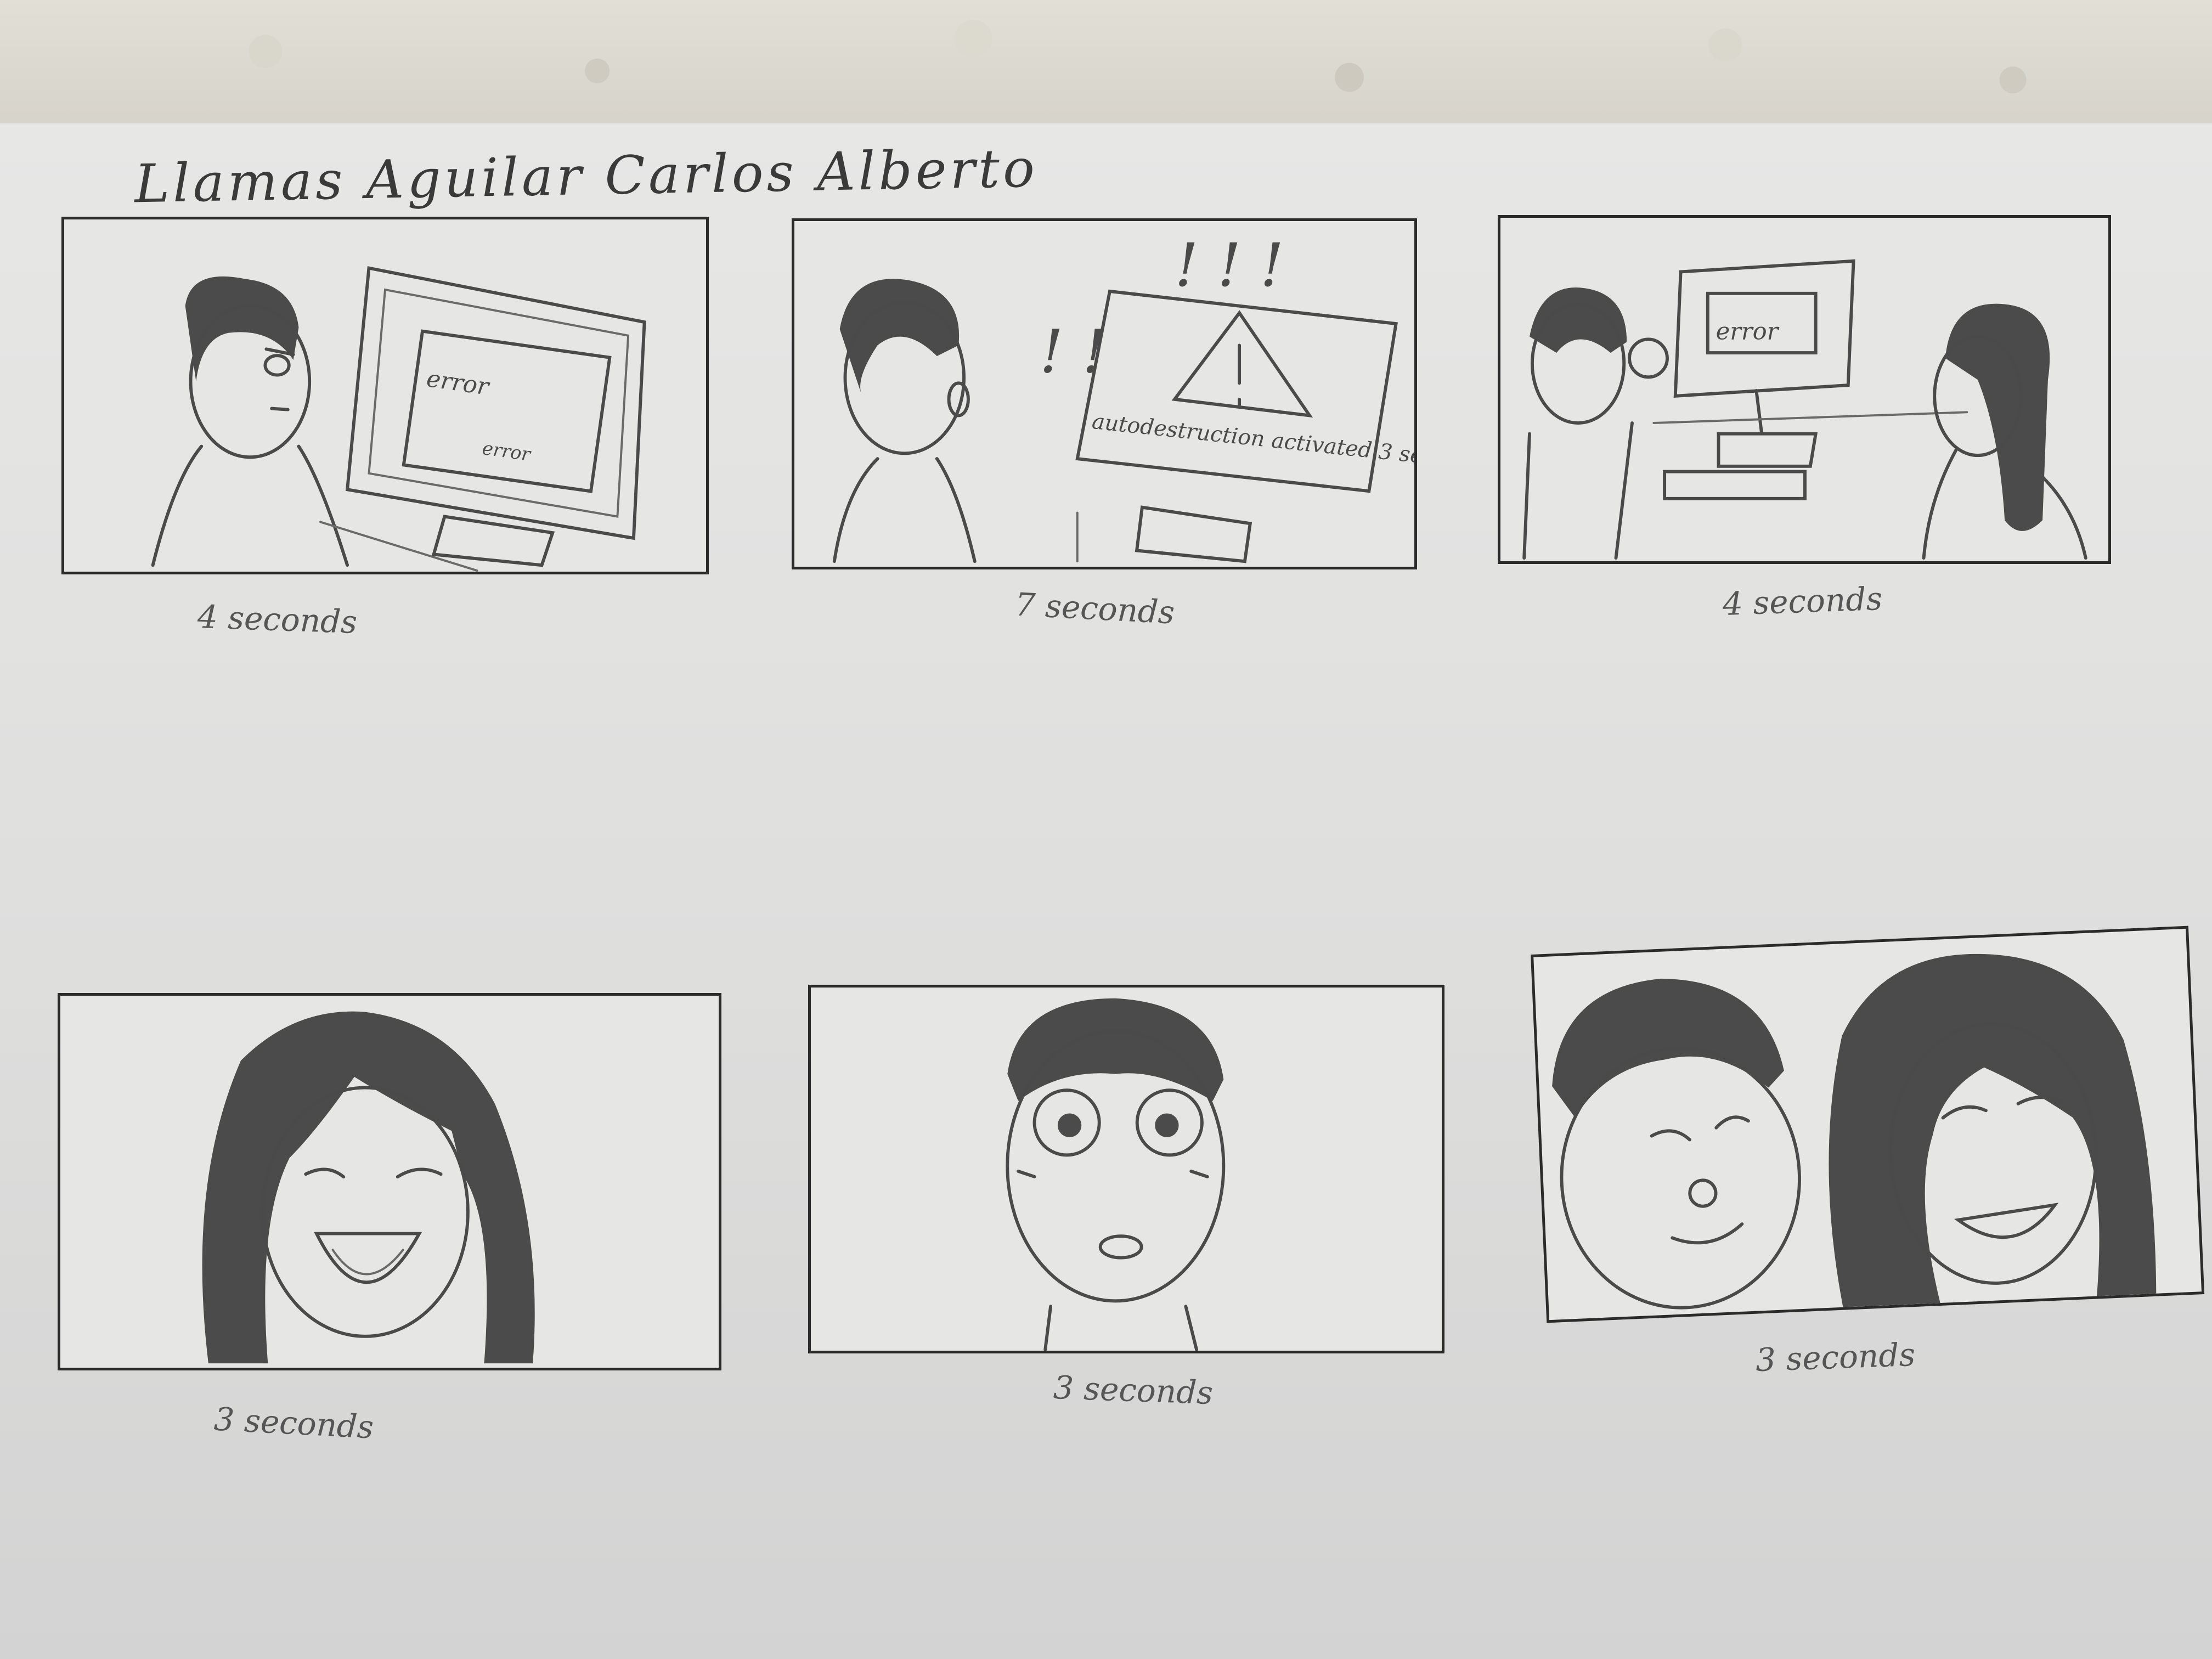  Describe the element at coordinates (1835, 1357) in the screenshot. I see `panel-6-duration: 3 seconds` at that location.